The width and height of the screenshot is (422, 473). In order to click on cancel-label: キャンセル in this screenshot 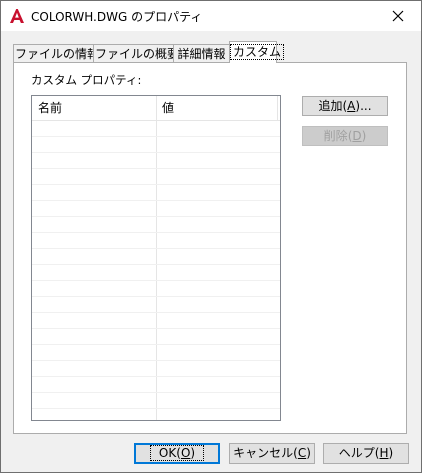, I will do `click(263, 453)`.